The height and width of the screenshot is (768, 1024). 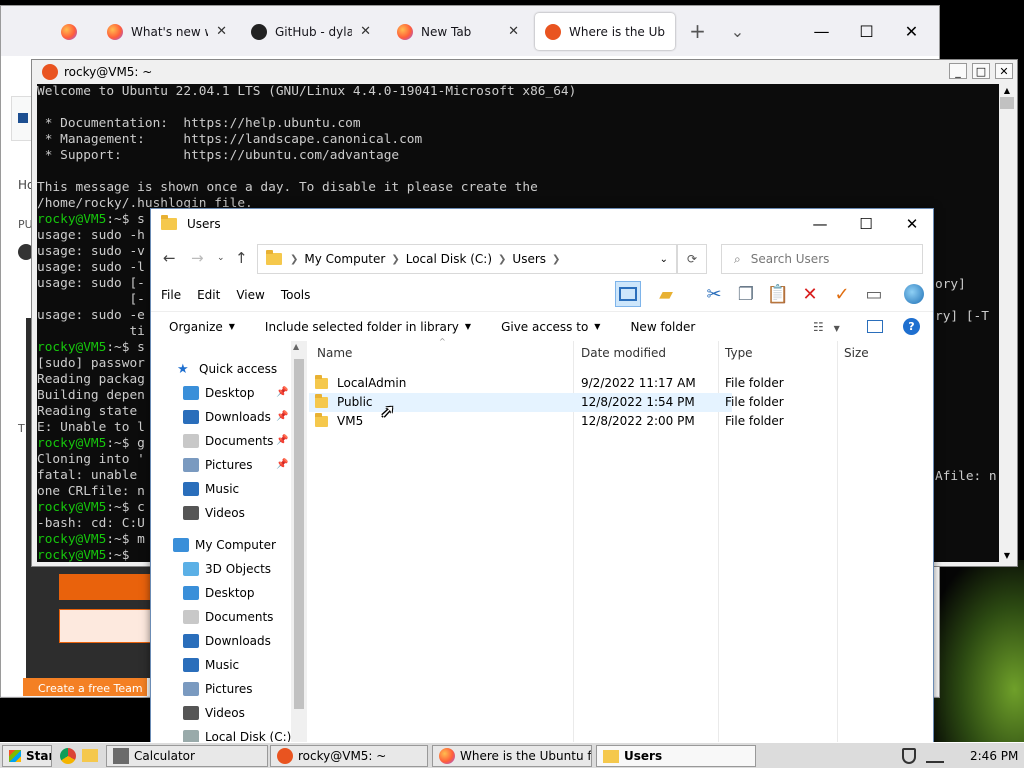 What do you see at coordinates (550, 327) in the screenshot?
I see `give-access-button: Give access to ▼` at bounding box center [550, 327].